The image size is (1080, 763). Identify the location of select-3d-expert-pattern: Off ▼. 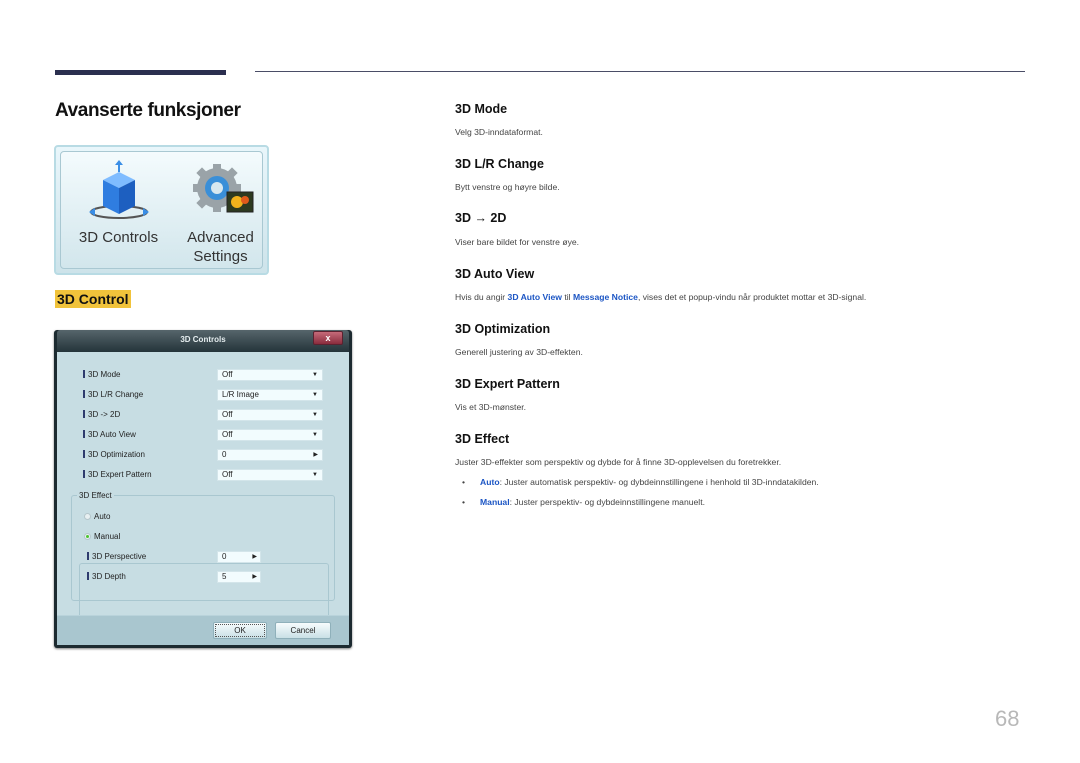
(270, 475).